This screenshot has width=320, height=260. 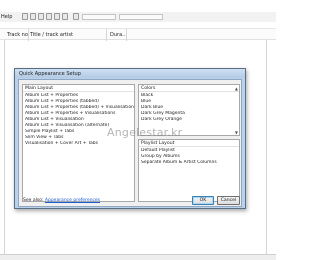 I want to click on cancel-button: Cancel, so click(x=228, y=200).